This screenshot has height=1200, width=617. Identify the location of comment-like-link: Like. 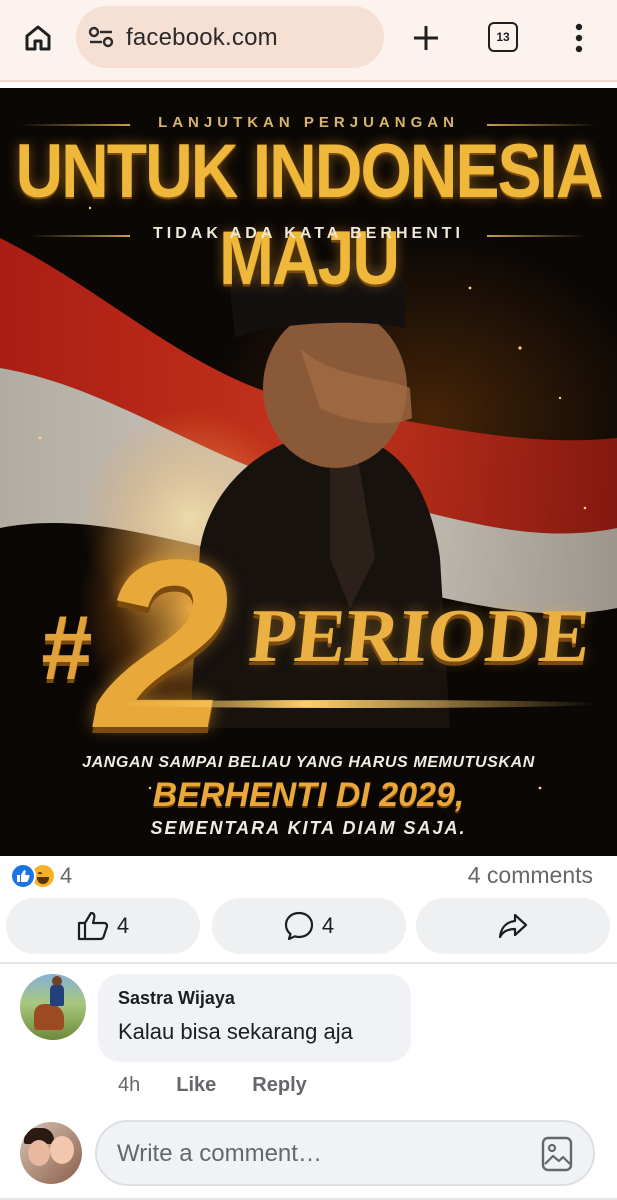
(196, 1085).